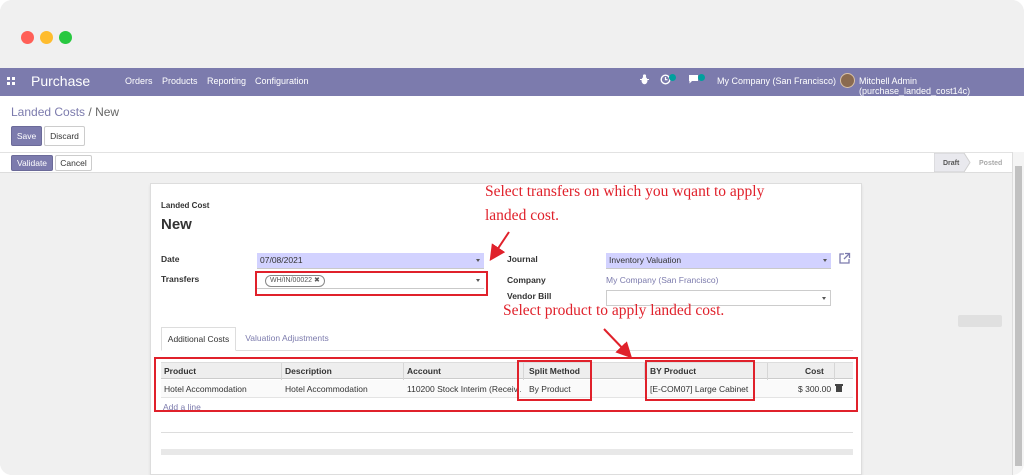 The image size is (1024, 475). I want to click on bug-icon, so click(644, 80).